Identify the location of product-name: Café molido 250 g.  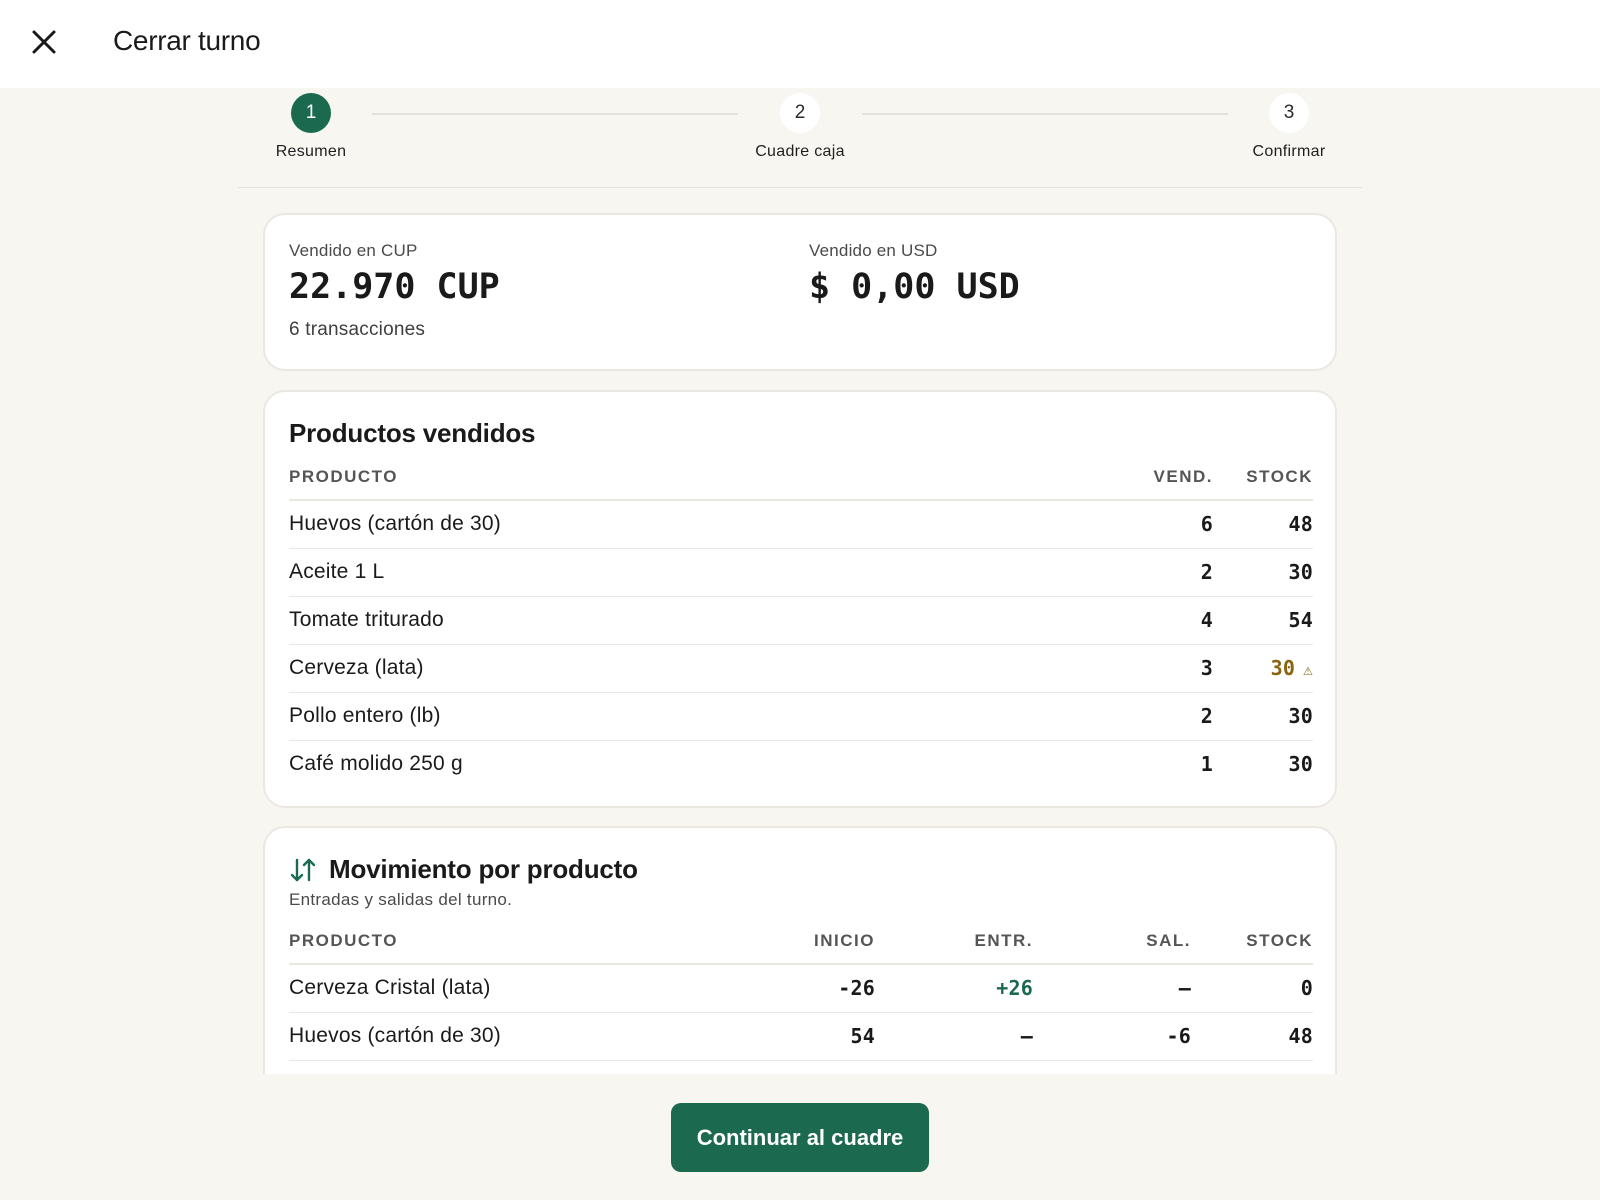
(376, 764).